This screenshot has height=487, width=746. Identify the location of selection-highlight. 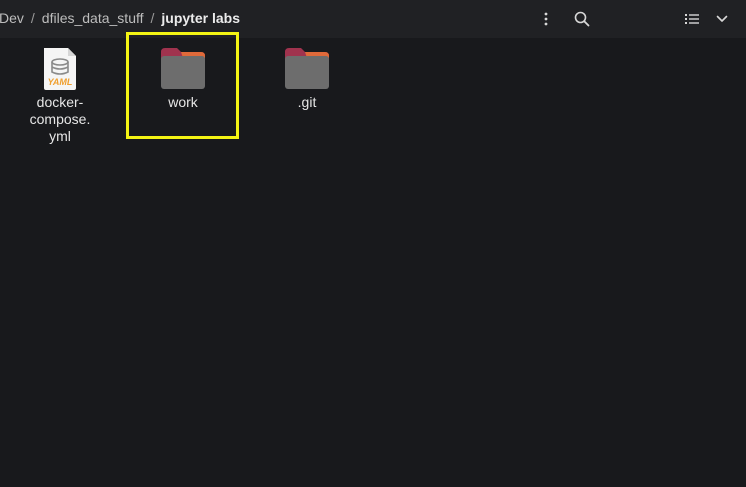
(182, 85).